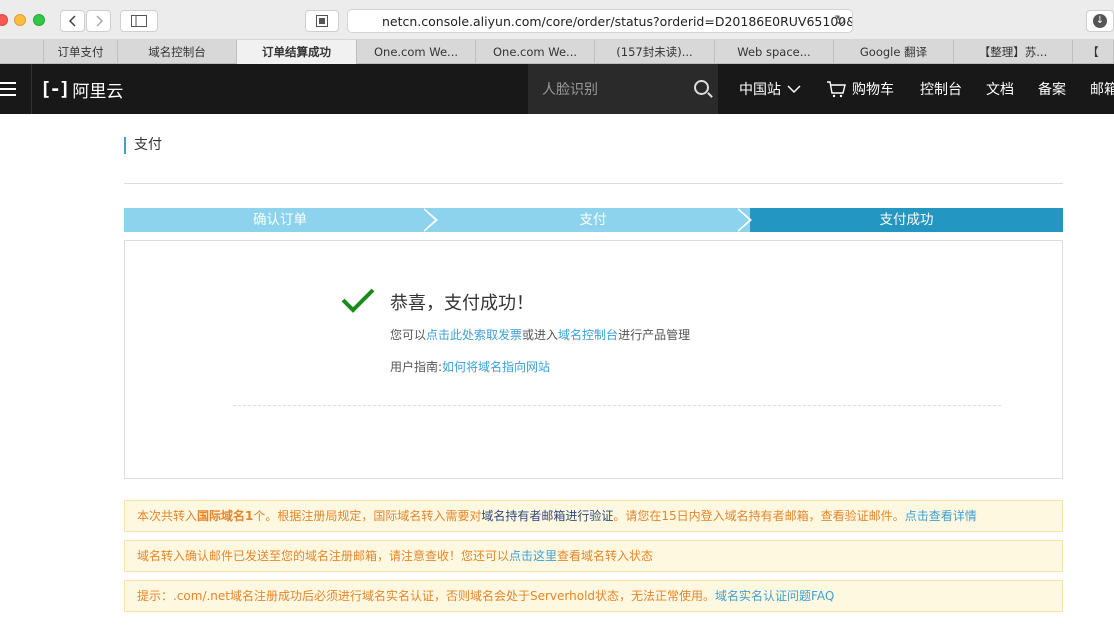 The width and height of the screenshot is (1114, 626). What do you see at coordinates (4, 20) in the screenshot?
I see `close-window-button` at bounding box center [4, 20].